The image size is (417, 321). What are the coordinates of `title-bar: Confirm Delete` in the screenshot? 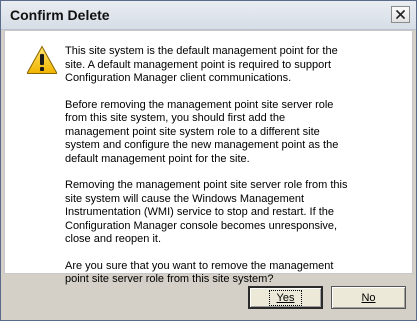 It's located at (208, 15).